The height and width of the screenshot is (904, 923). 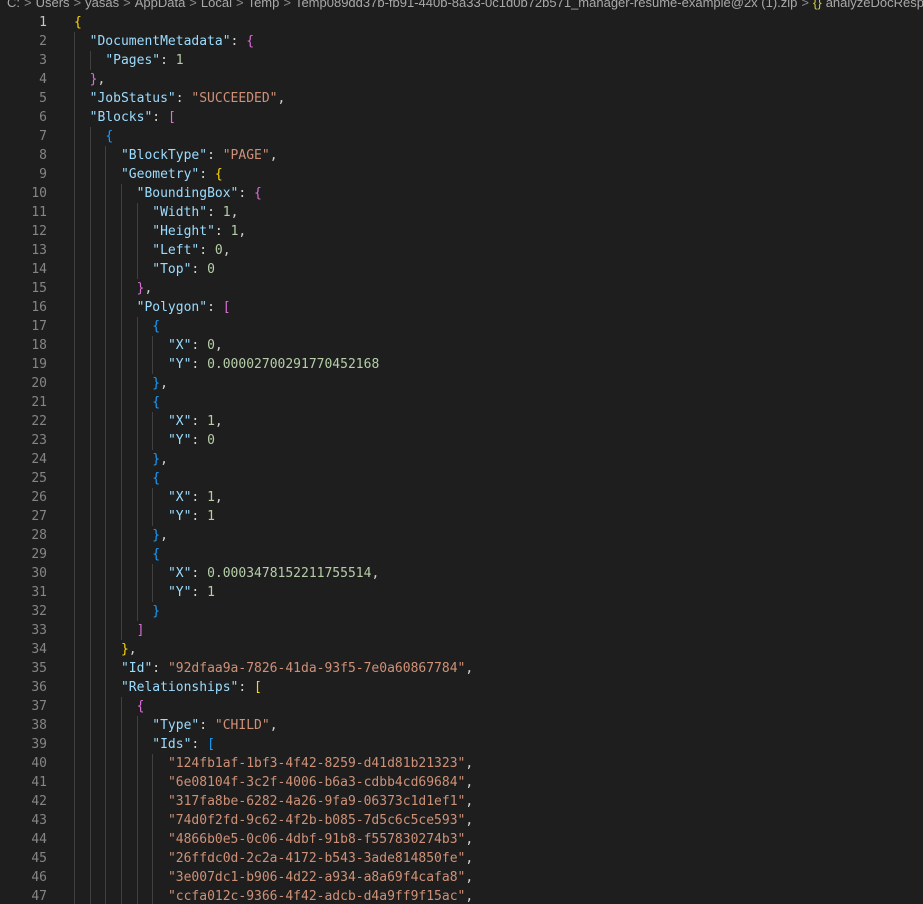 What do you see at coordinates (461, 592) in the screenshot?
I see `code-line: 31 "Y": 1` at bounding box center [461, 592].